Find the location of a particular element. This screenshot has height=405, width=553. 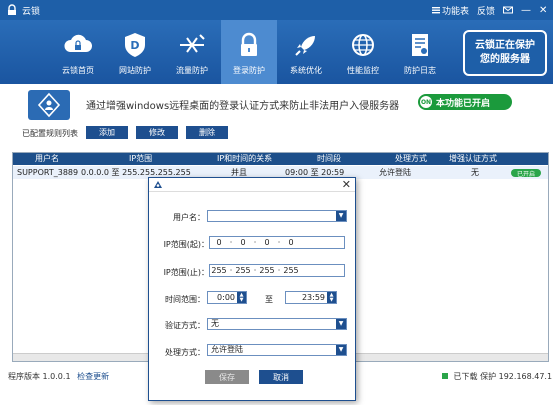

promo-line-1: 云锁正在保护 is located at coordinates (505, 45).